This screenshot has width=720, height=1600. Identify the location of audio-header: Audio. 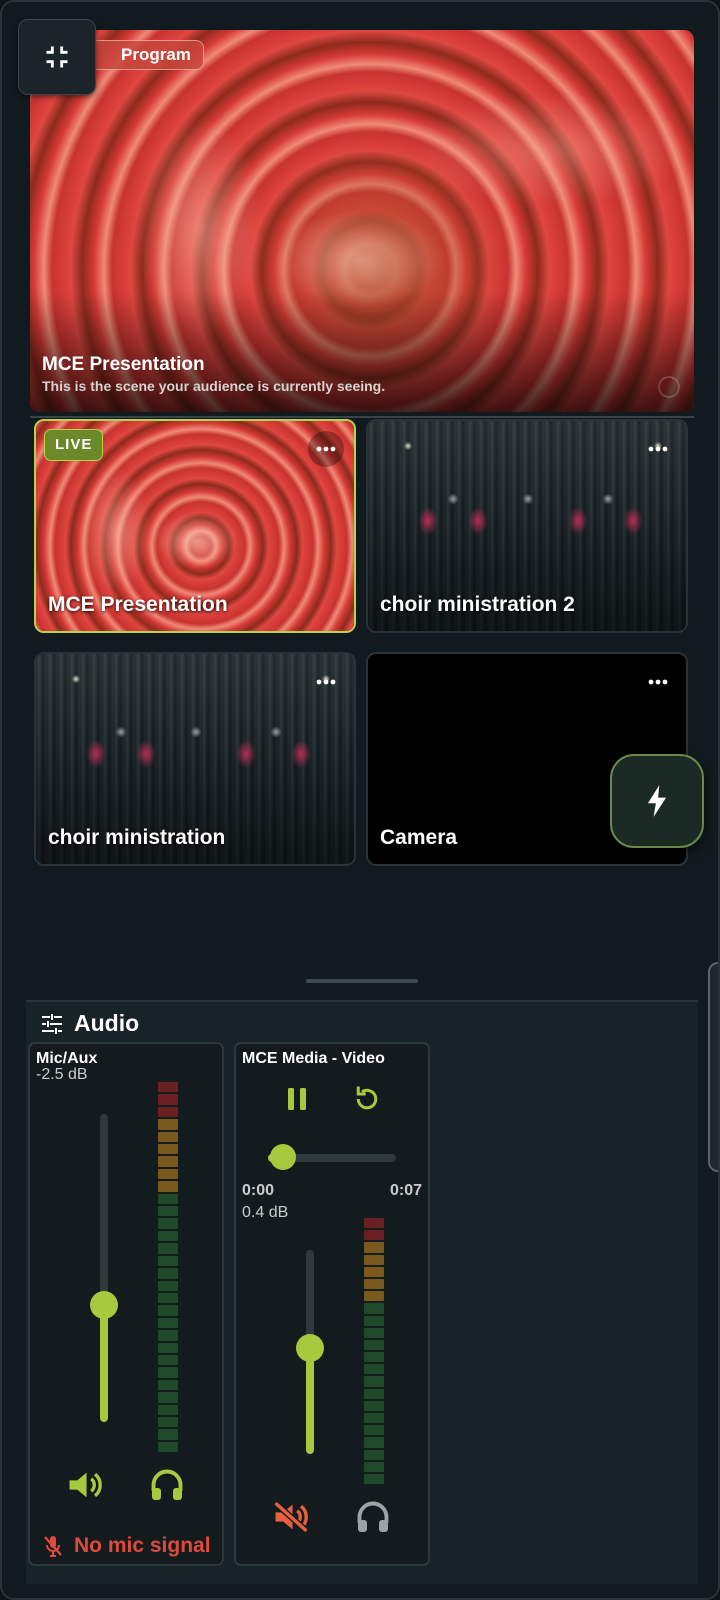
(89, 1023).